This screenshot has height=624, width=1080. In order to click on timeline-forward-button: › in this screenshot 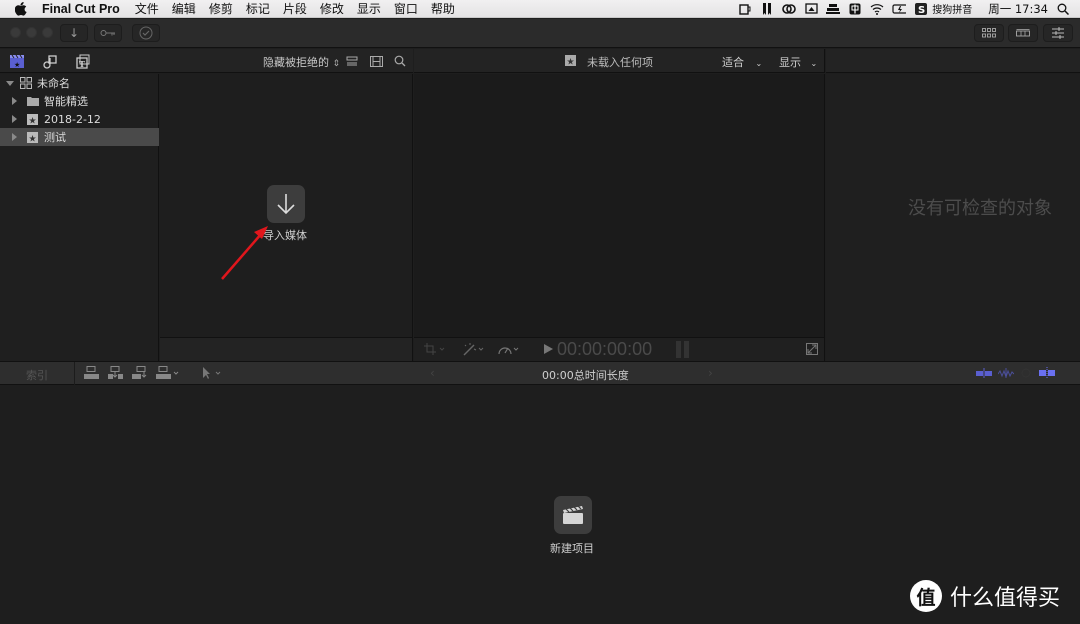, I will do `click(710, 373)`.